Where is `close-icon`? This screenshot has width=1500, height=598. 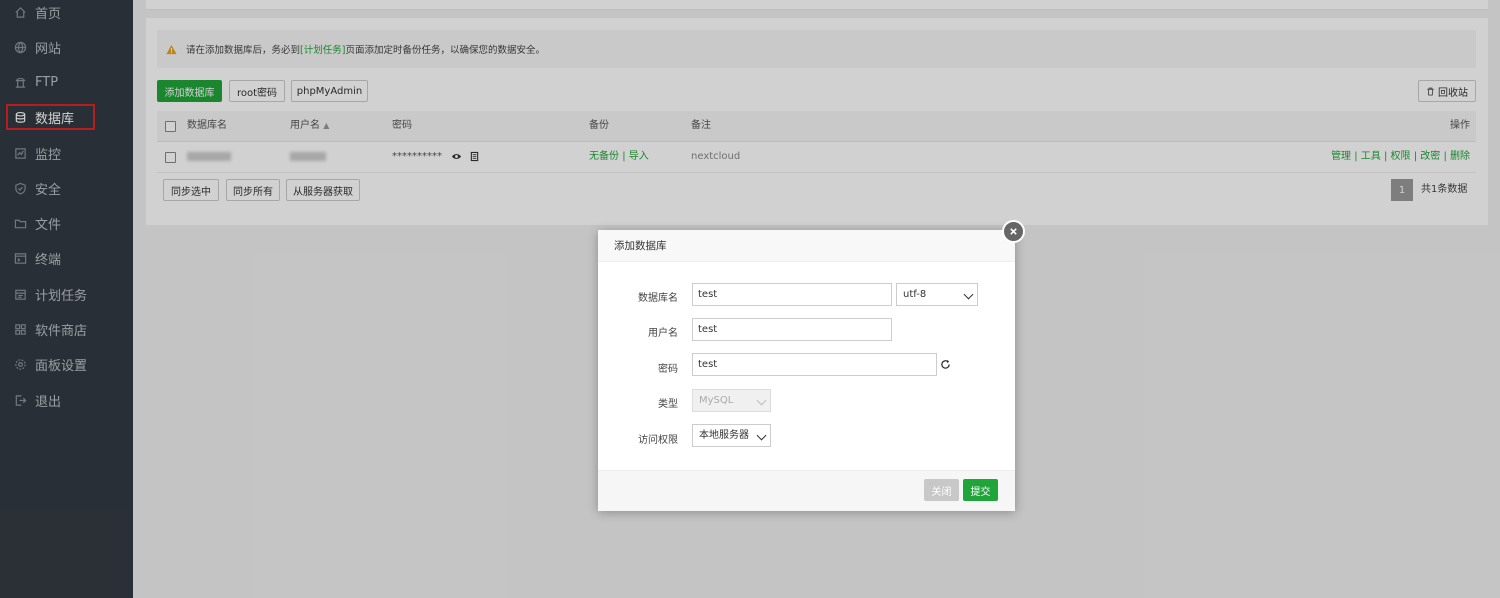
close-icon is located at coordinates (1013, 231).